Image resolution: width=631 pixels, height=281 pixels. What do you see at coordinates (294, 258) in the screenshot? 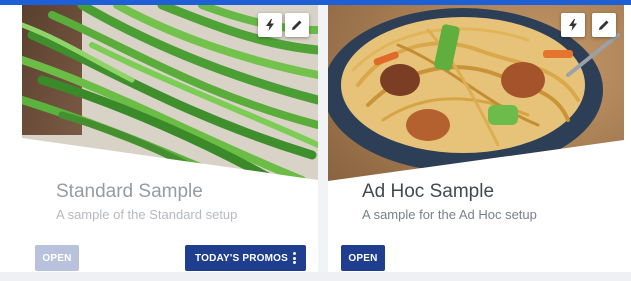
I see `kebab-menu-icon` at bounding box center [294, 258].